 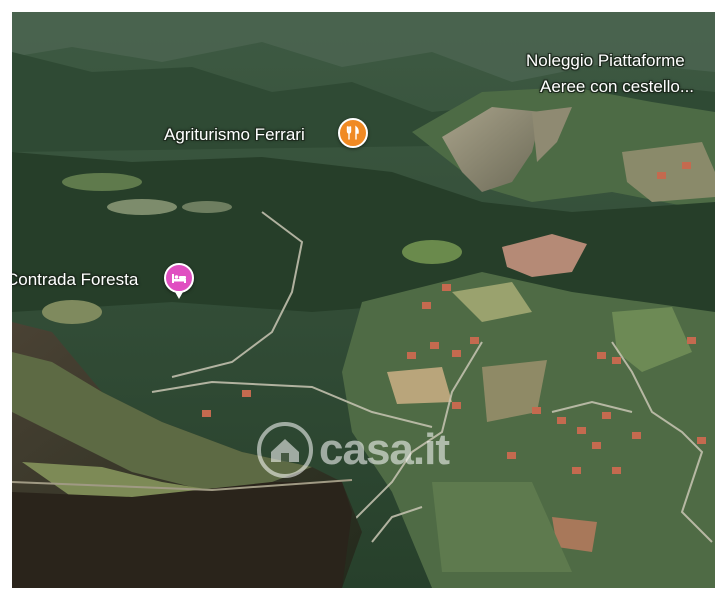 I want to click on fork-knife-icon, so click(x=352, y=132).